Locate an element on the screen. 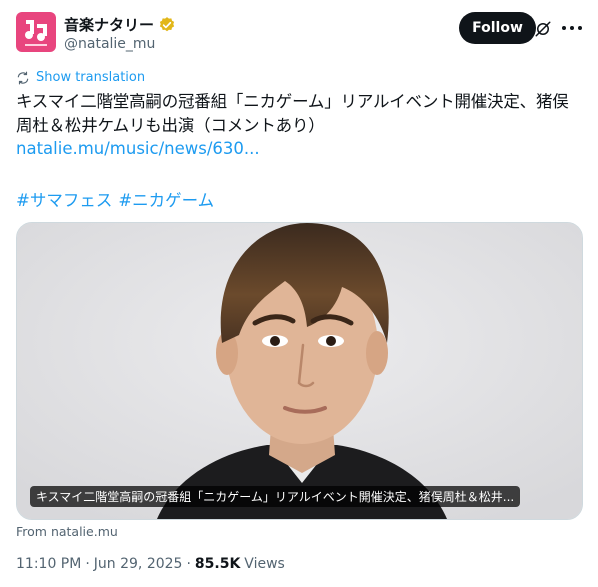 This screenshot has width=598, height=587. translate-icon is located at coordinates (23, 77).